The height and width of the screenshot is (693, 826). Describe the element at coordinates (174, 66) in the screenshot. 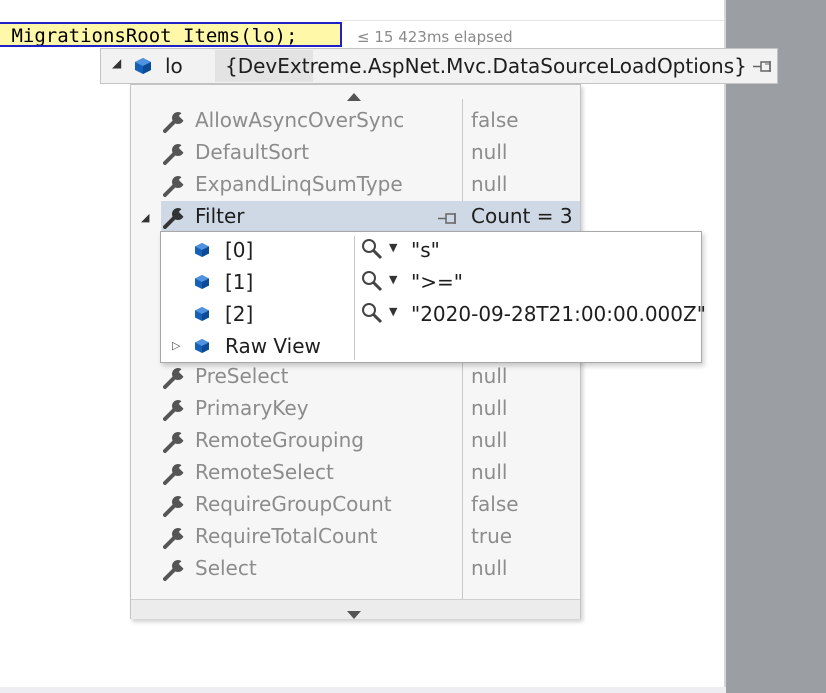

I see `variable-name: lo` at that location.